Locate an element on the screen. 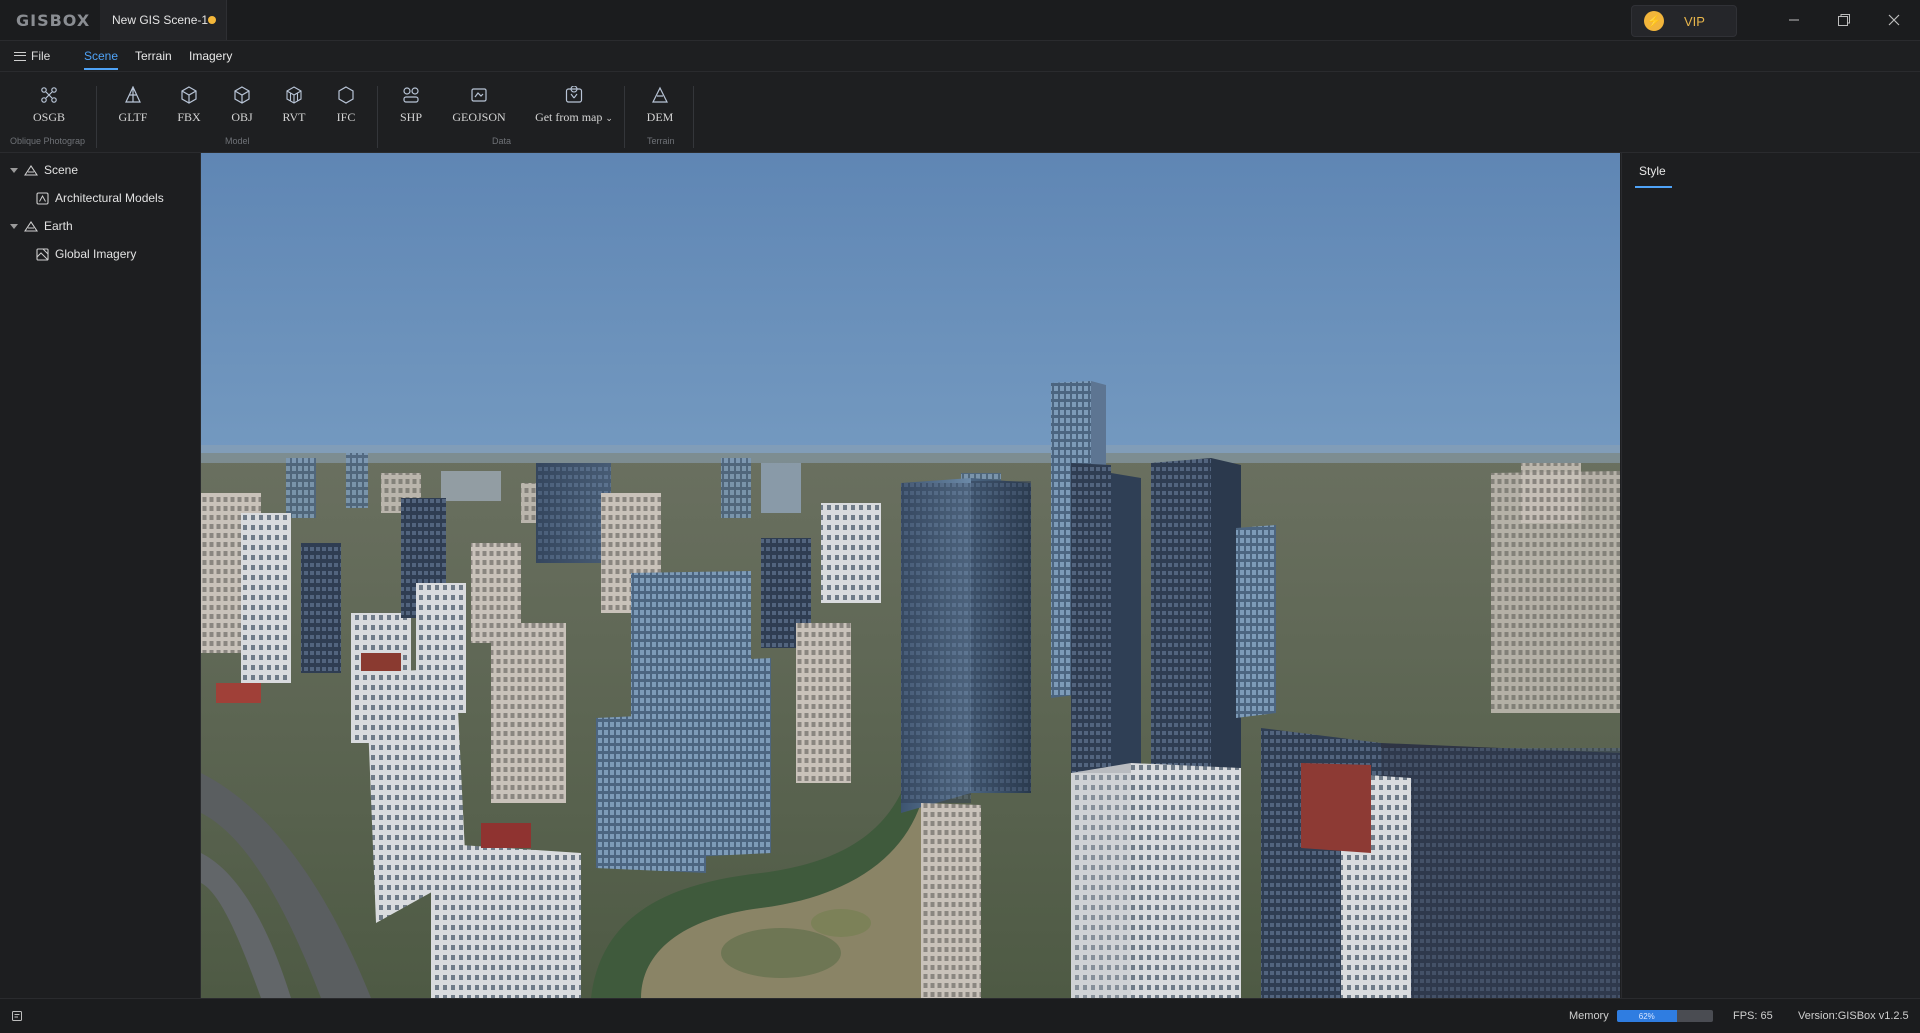  tab-style: Style is located at coordinates (1653, 176).